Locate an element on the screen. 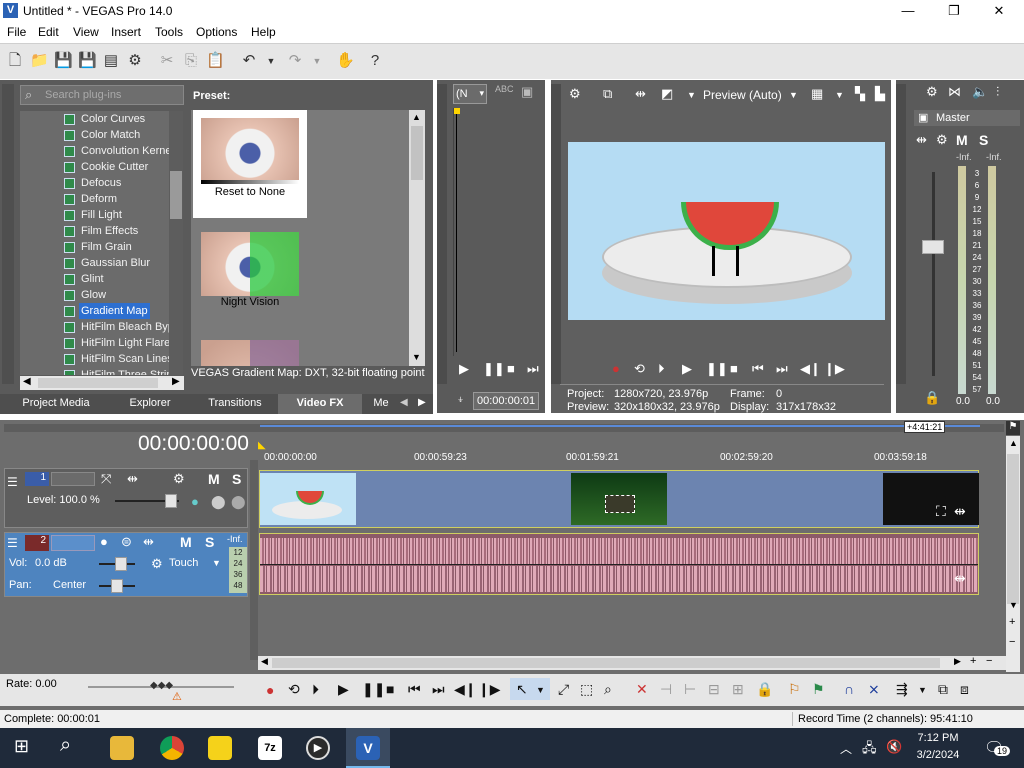  redo-icon: ↷ is located at coordinates (295, 61).